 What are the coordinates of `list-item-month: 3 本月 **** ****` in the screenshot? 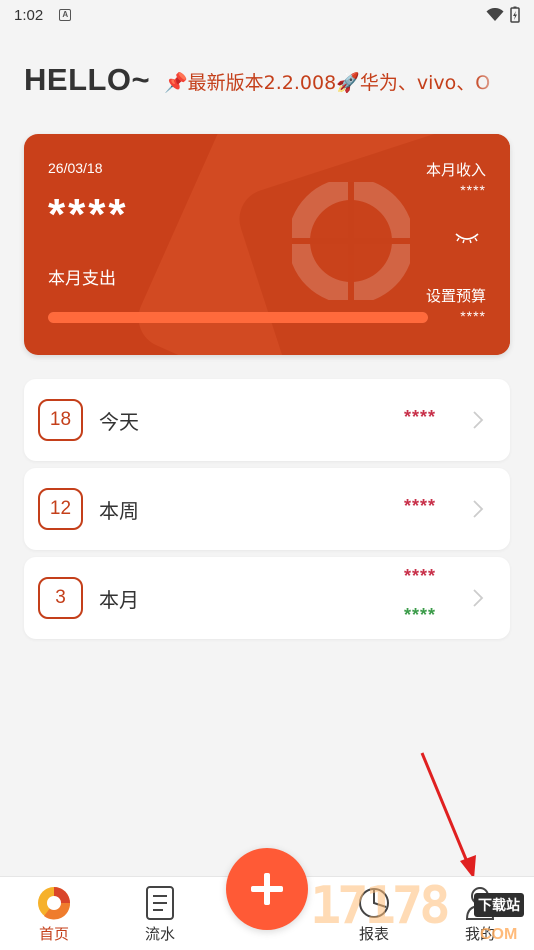 It's located at (267, 598).